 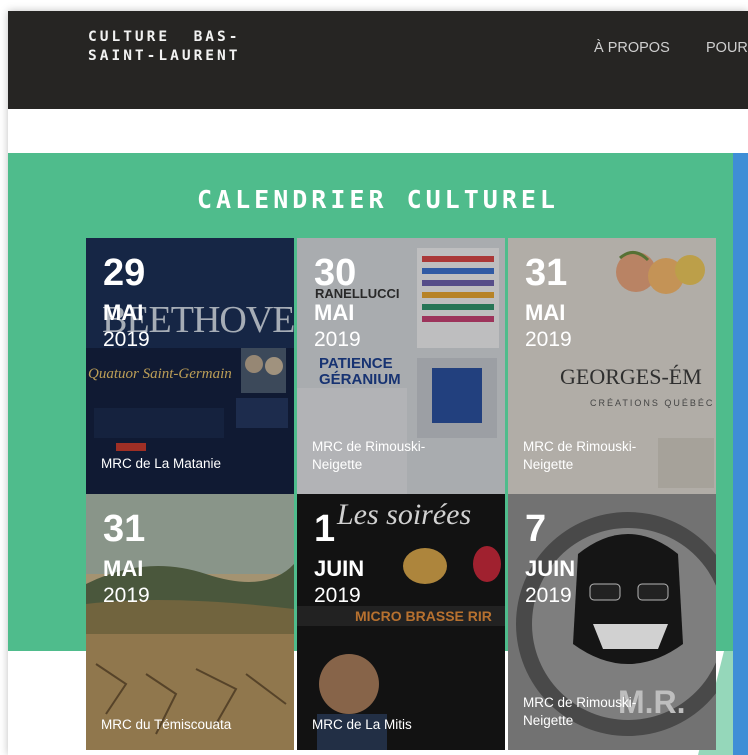 What do you see at coordinates (632, 48) in the screenshot?
I see `nav-item-a-propos: À PROPOS` at bounding box center [632, 48].